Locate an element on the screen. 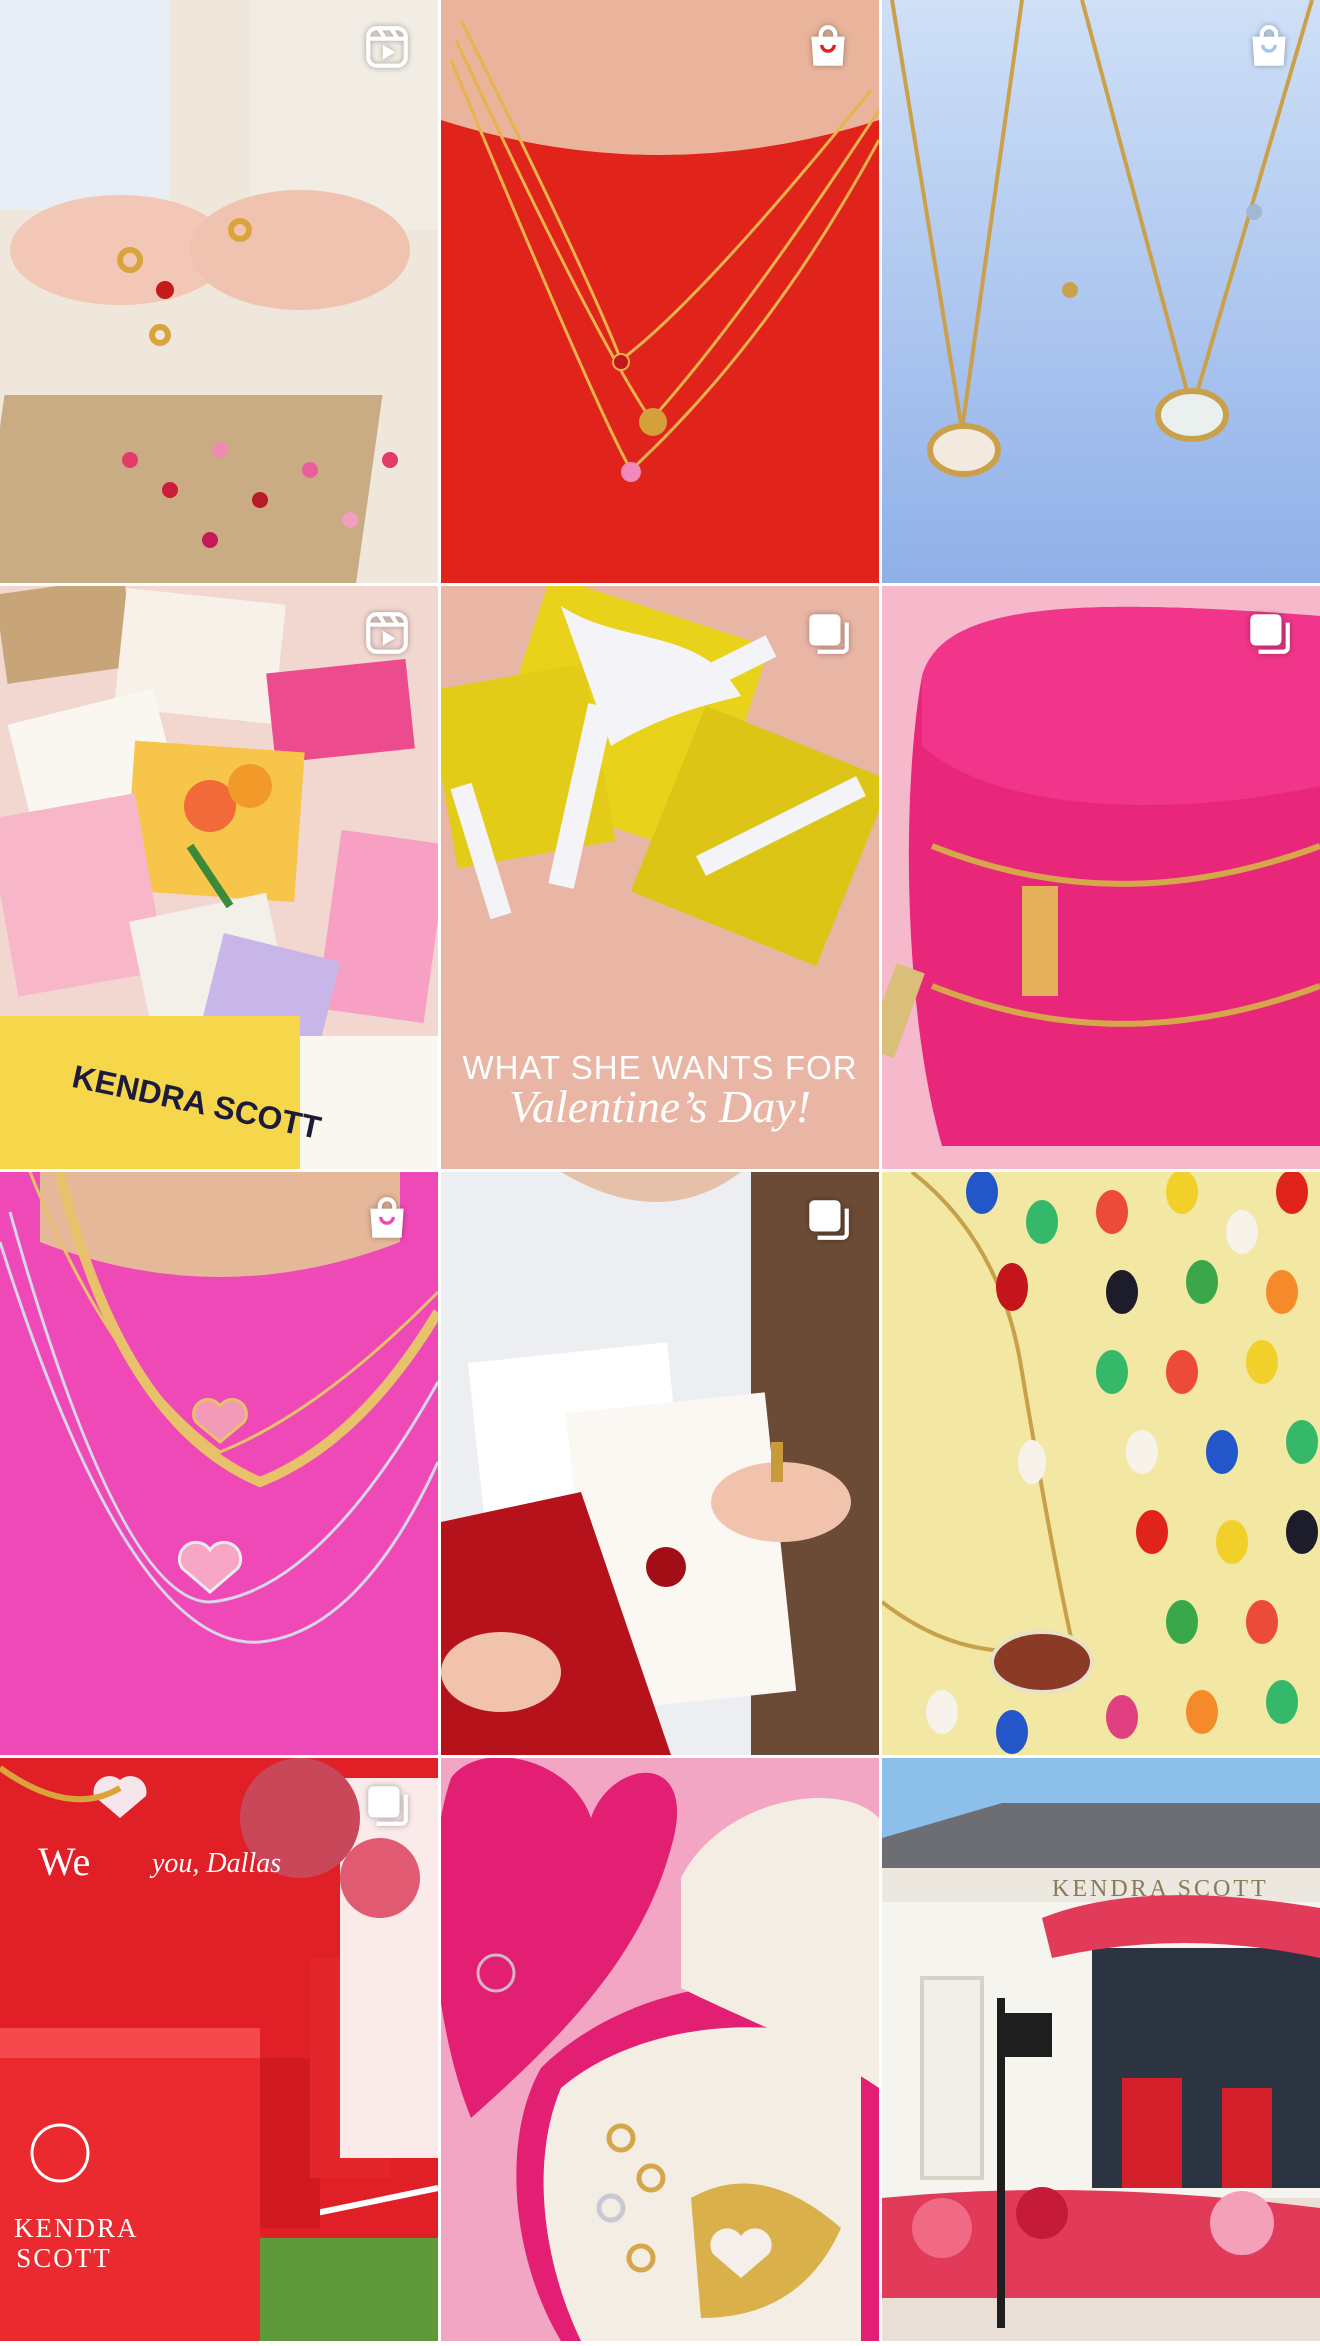 The width and height of the screenshot is (1320, 2346). grid-post-storefront: KENDRA SCOTT is located at coordinates (1101, 2049).